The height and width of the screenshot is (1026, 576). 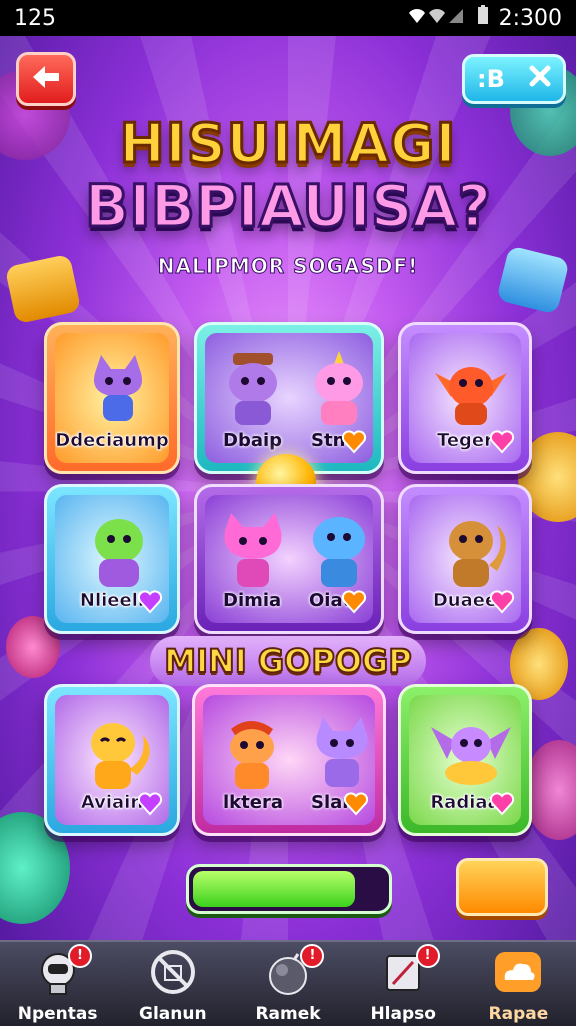 I want to click on signal-icon, so click(x=437, y=18).